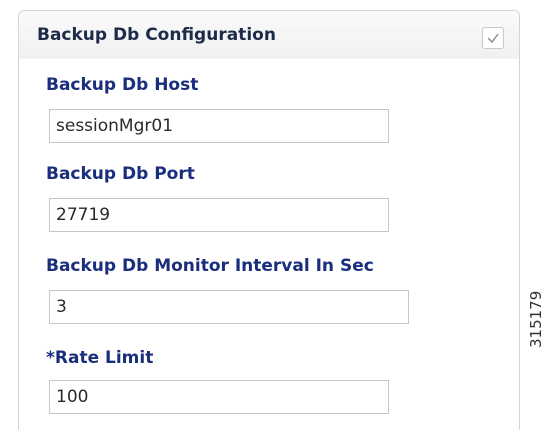  Describe the element at coordinates (156, 35) in the screenshot. I see `panel-title: Backup Db Configuration` at that location.